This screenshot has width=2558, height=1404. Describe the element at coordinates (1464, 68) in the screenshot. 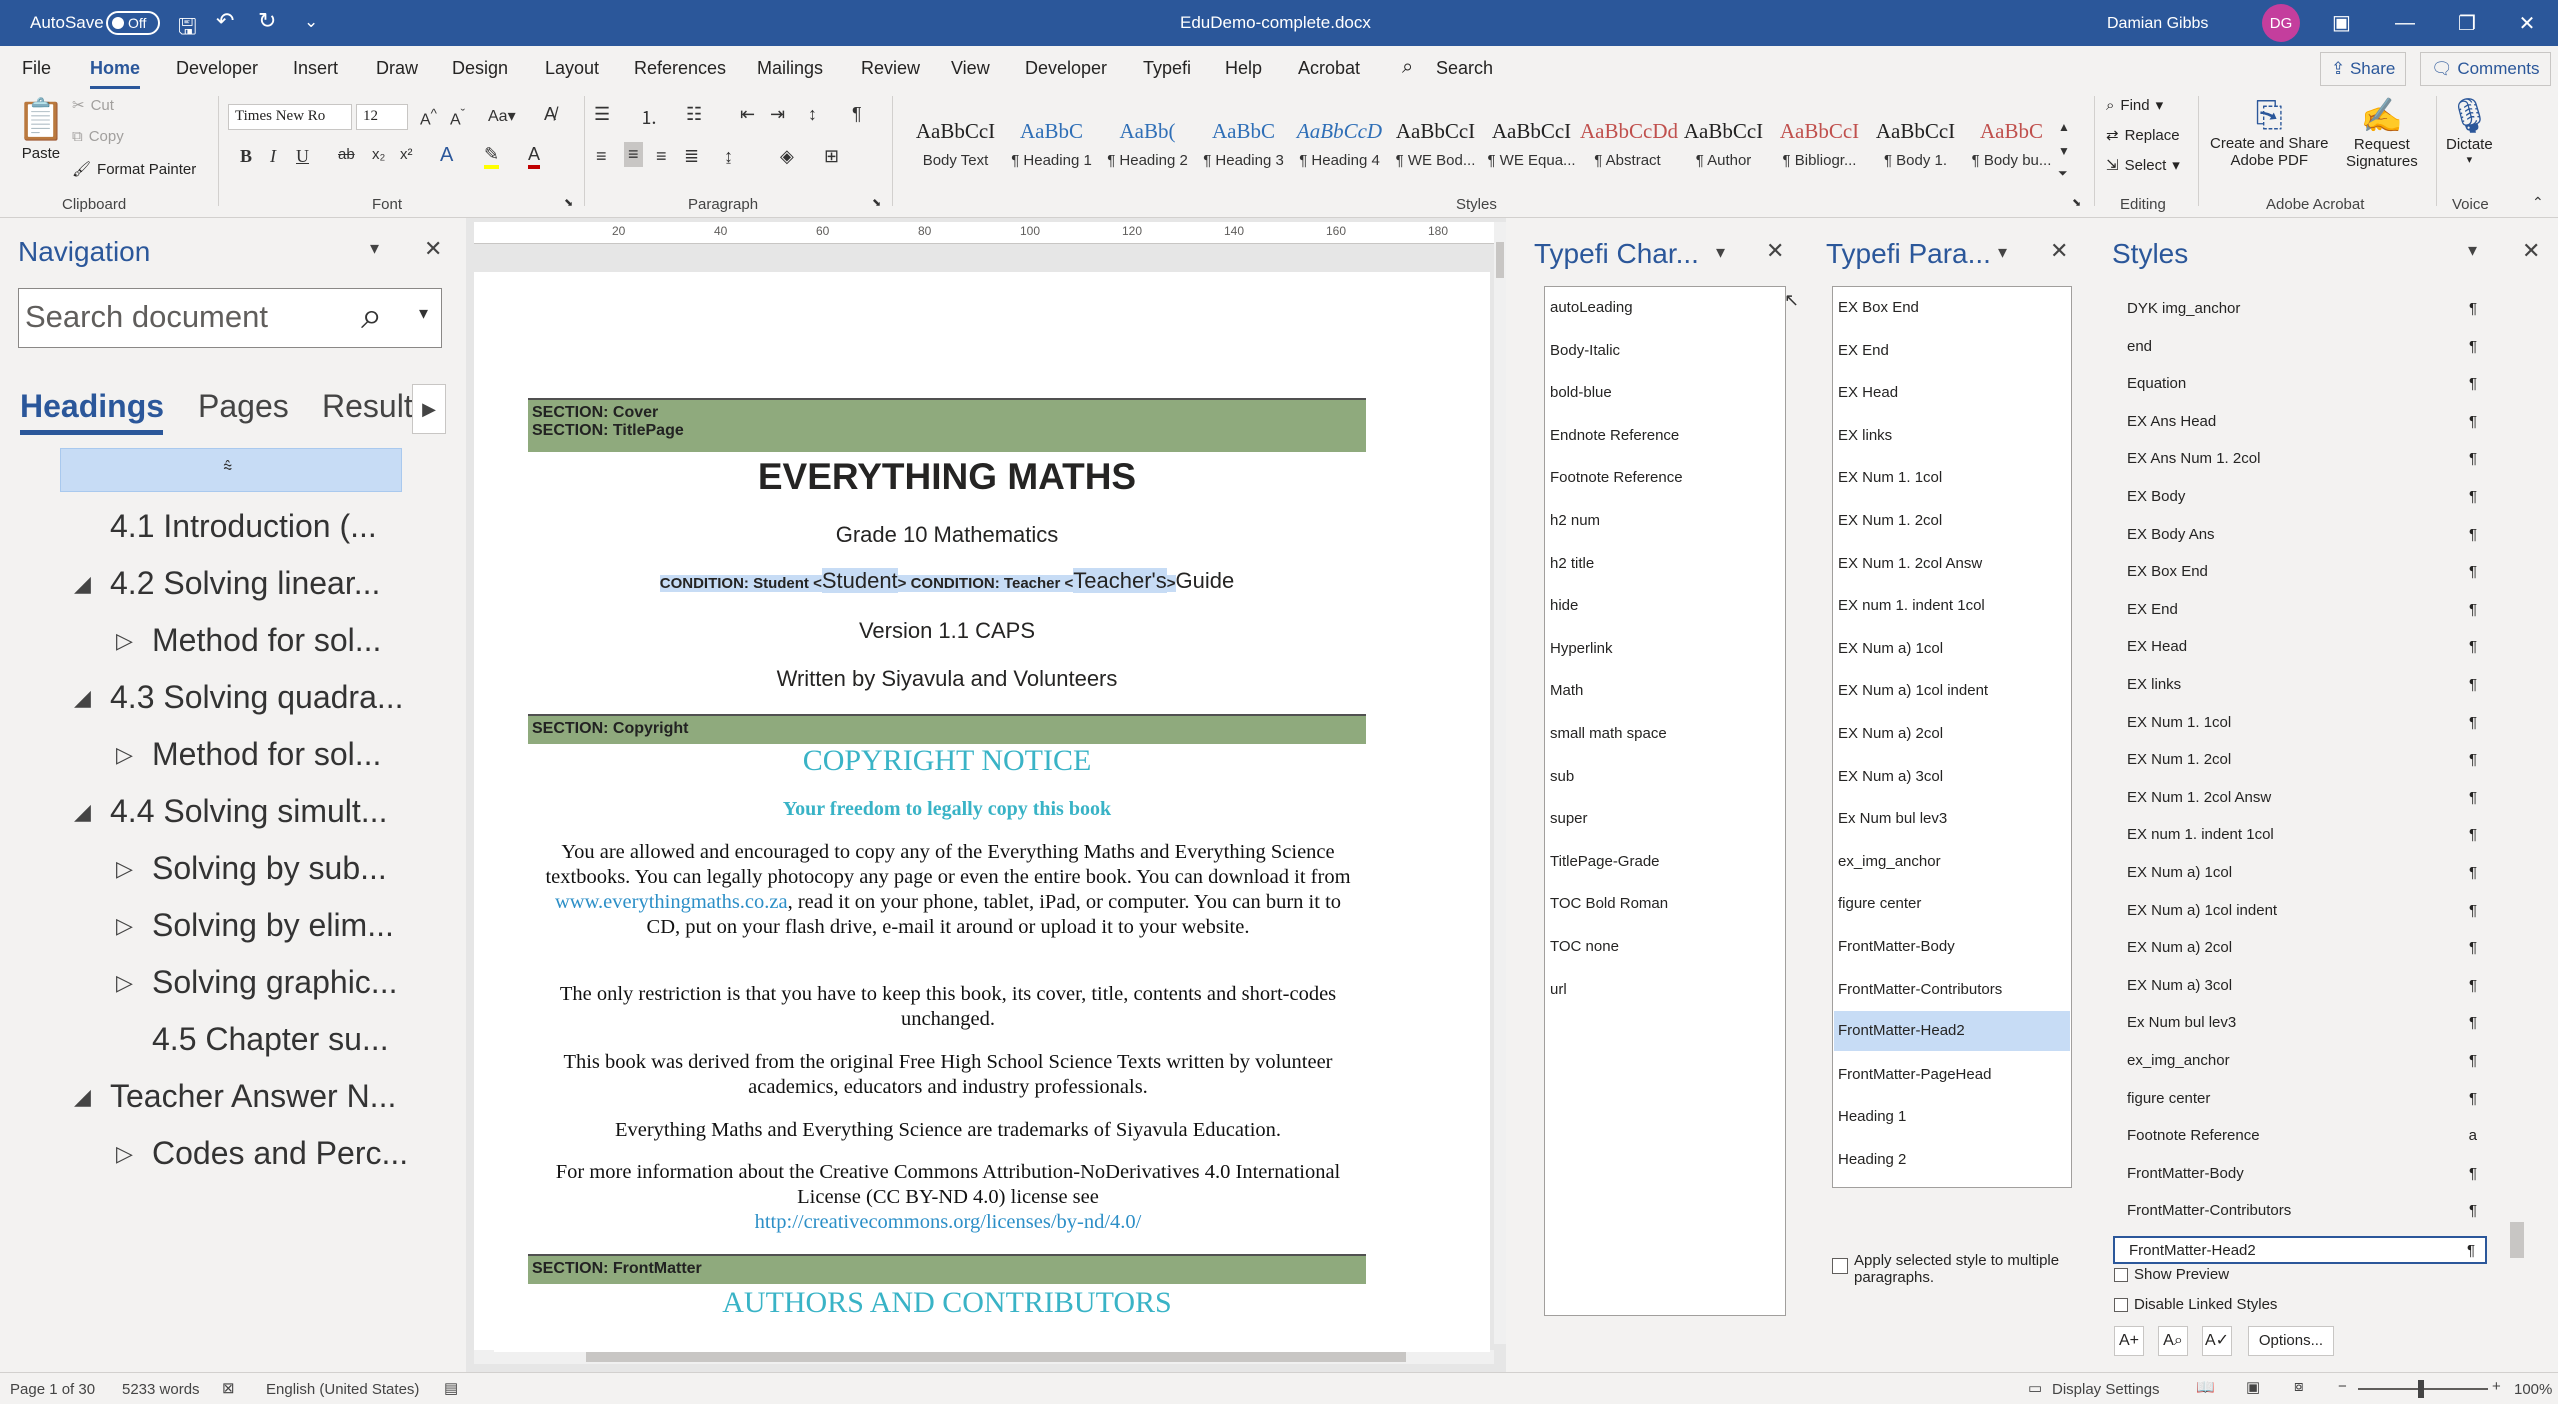

I see `tell-me-search: Search` at that location.